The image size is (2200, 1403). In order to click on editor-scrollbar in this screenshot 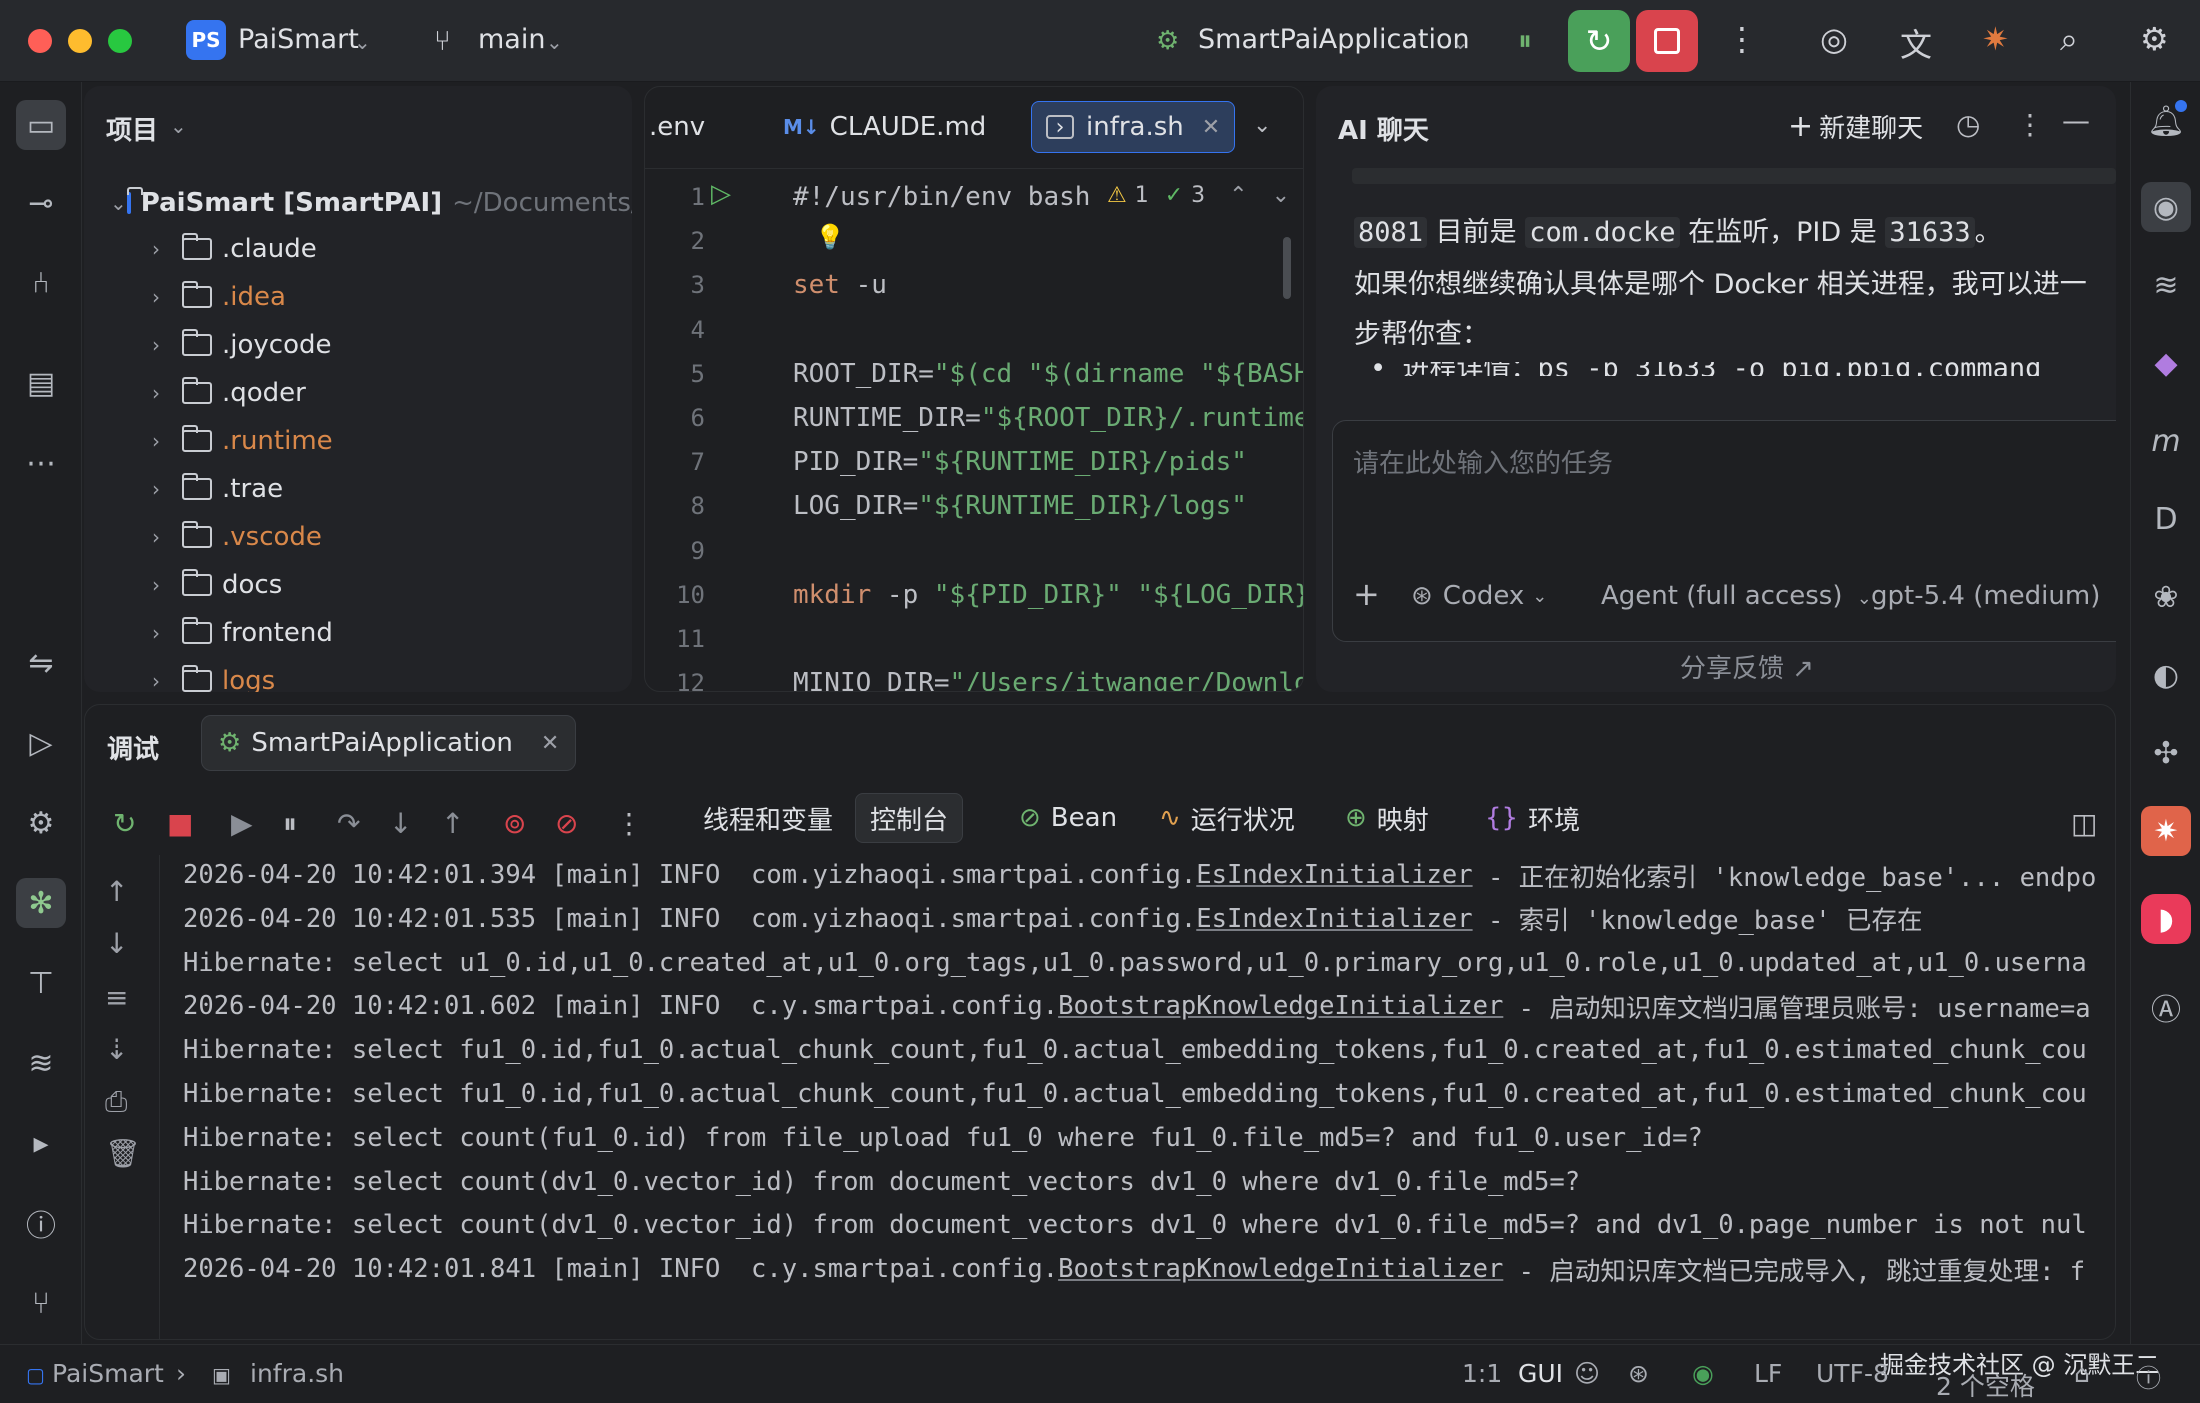, I will do `click(1287, 268)`.